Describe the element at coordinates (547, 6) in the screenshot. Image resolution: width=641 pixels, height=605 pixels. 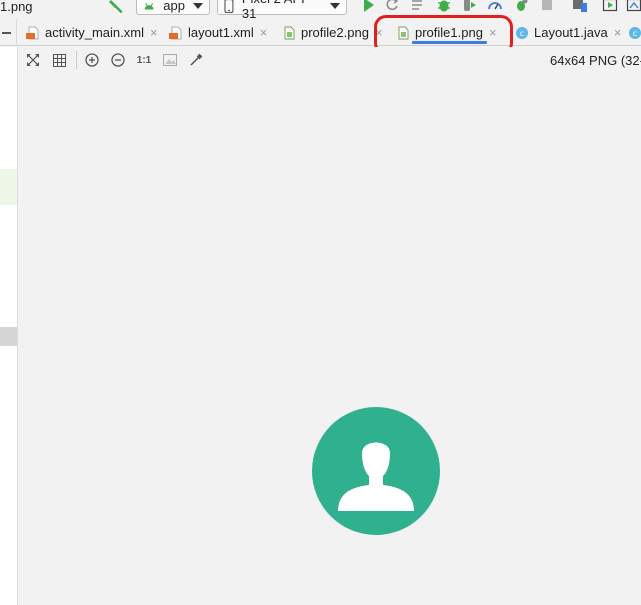
I see `stop-icon` at that location.